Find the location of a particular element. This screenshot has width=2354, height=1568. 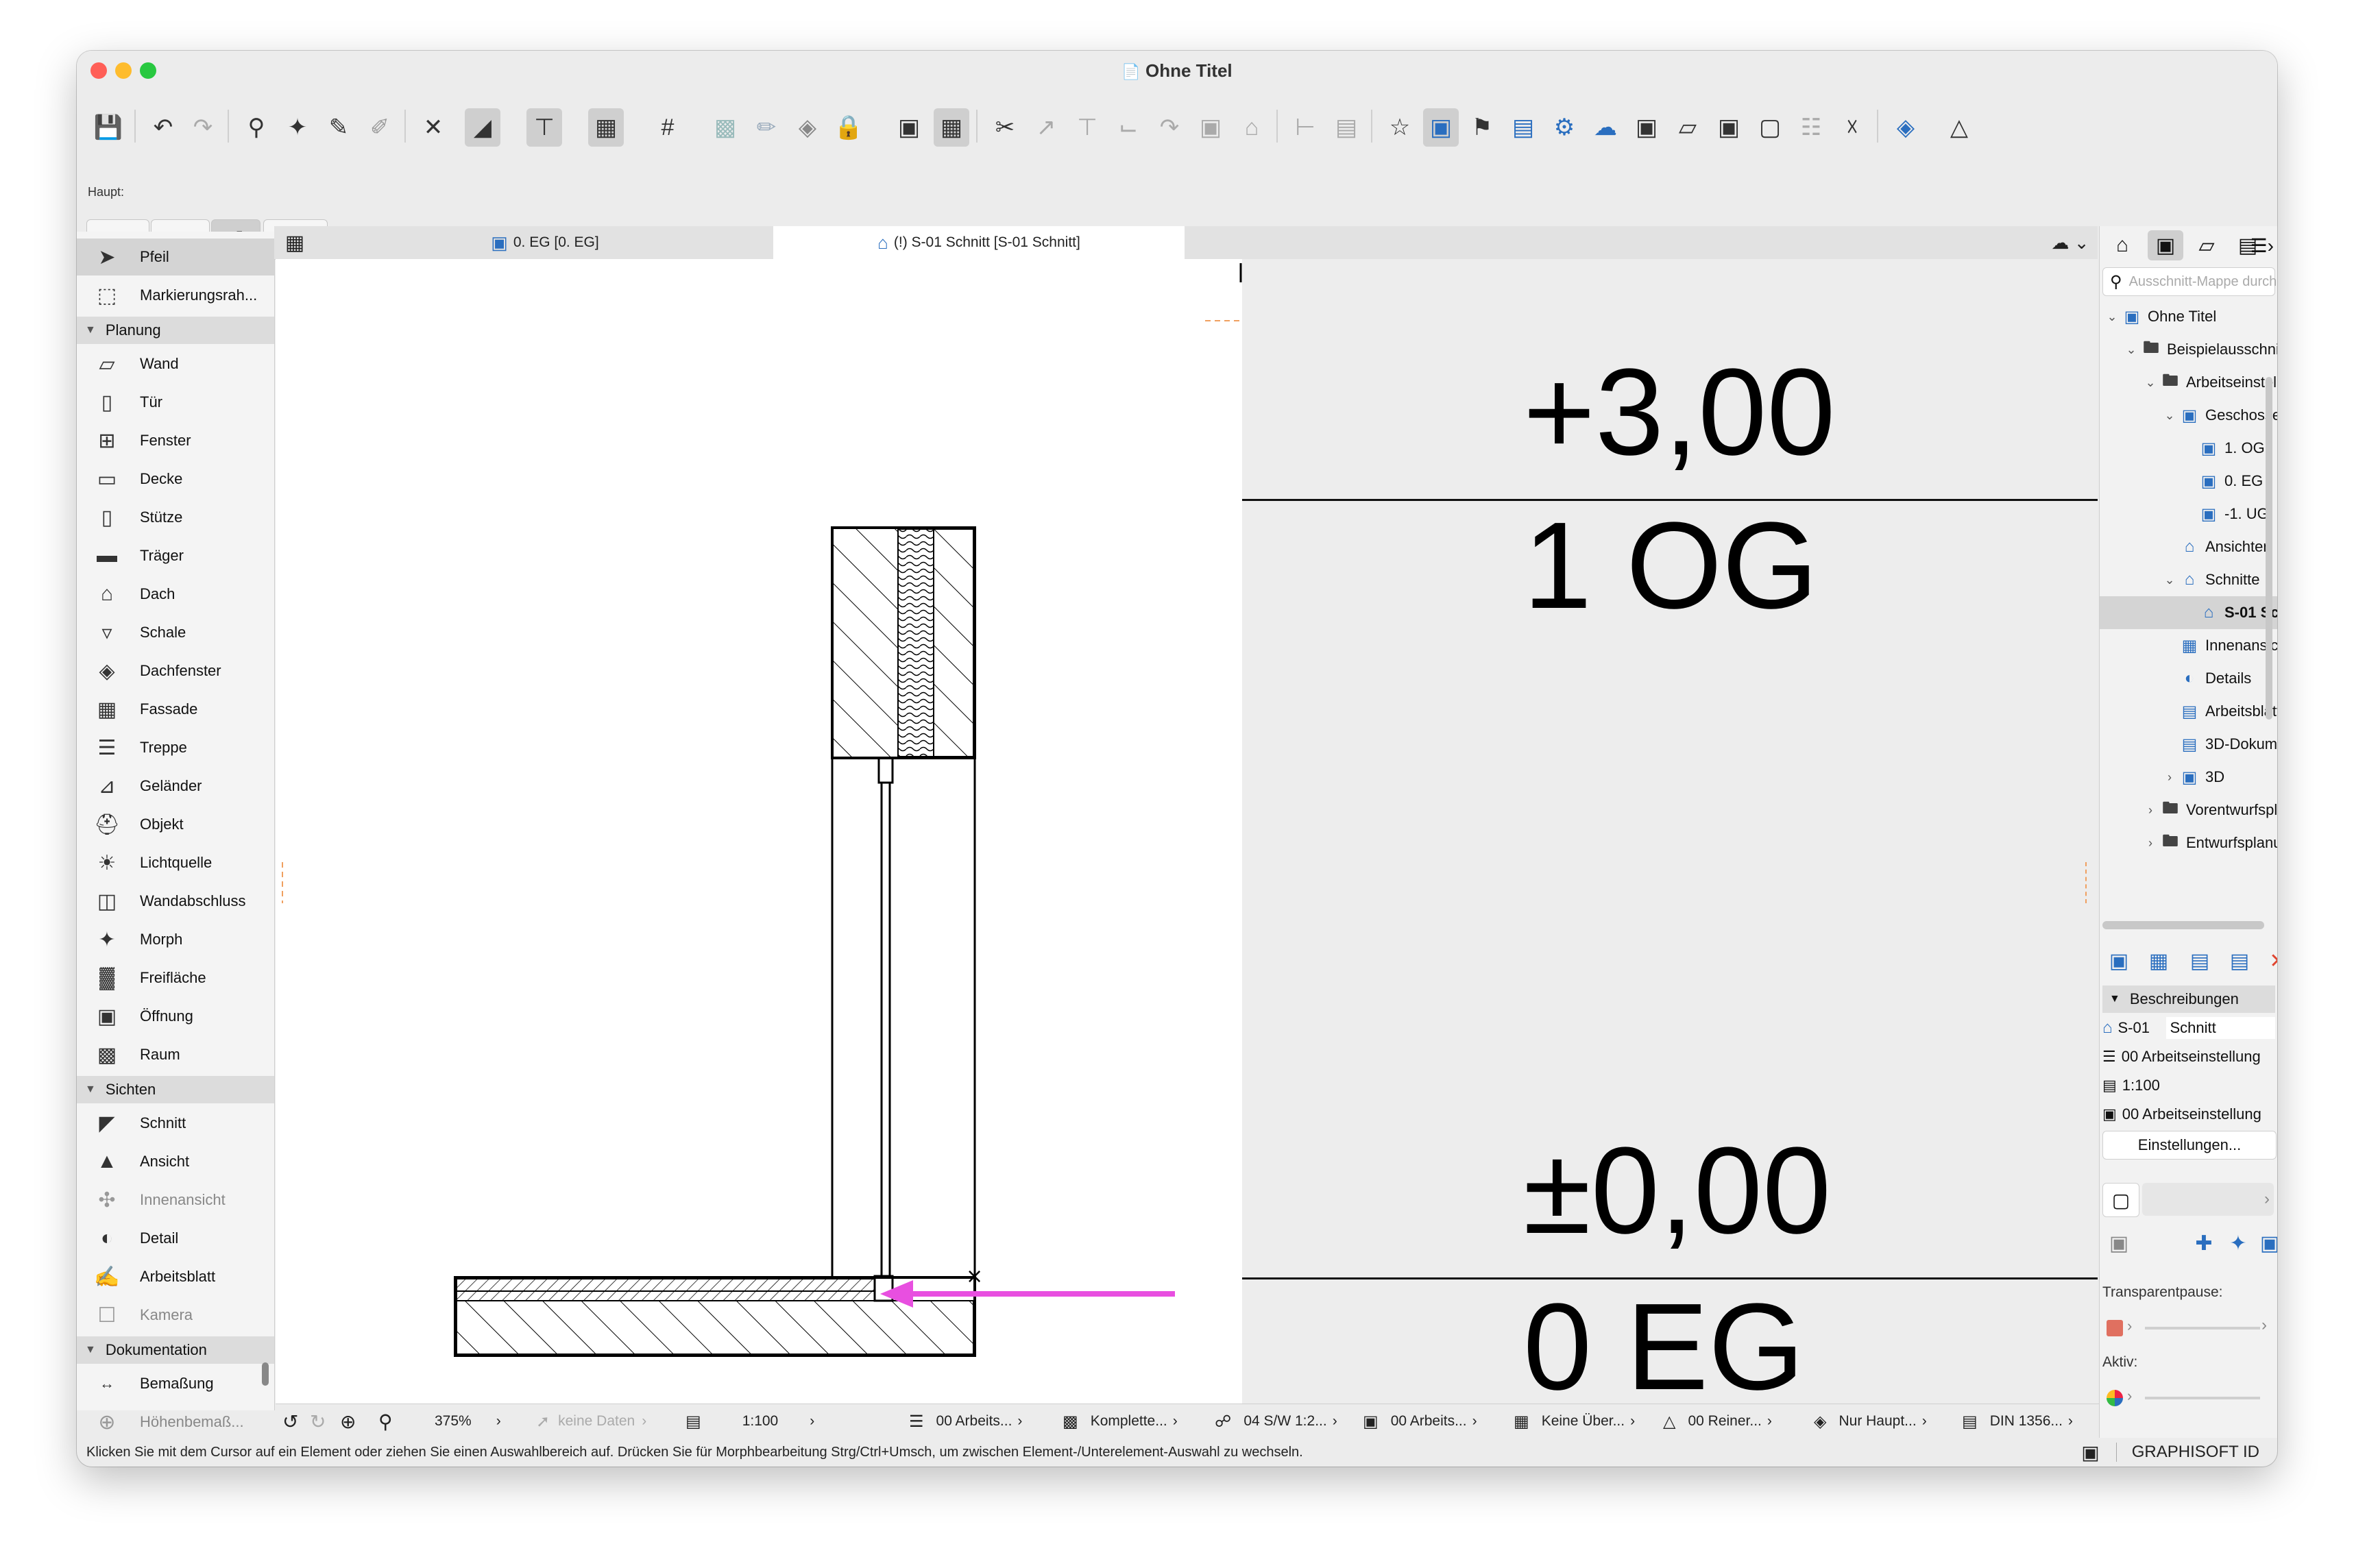

tool-objekt: ⛑ Objekt is located at coordinates (175, 824).